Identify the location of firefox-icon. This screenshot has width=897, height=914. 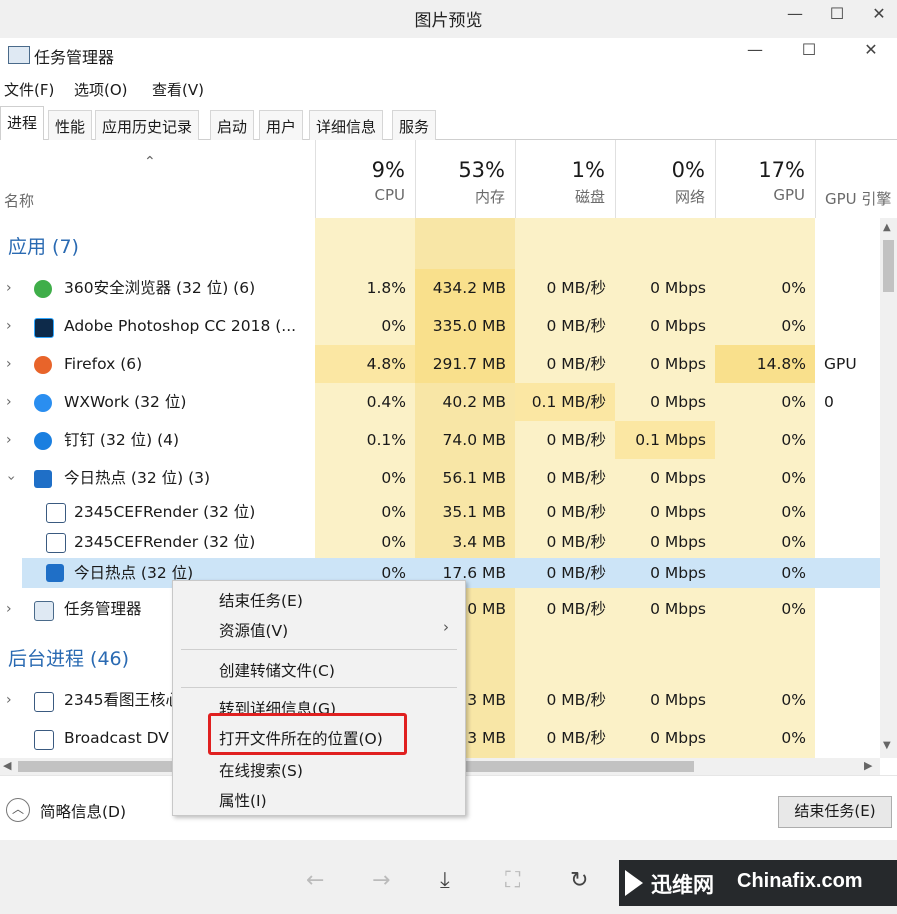
(43, 365).